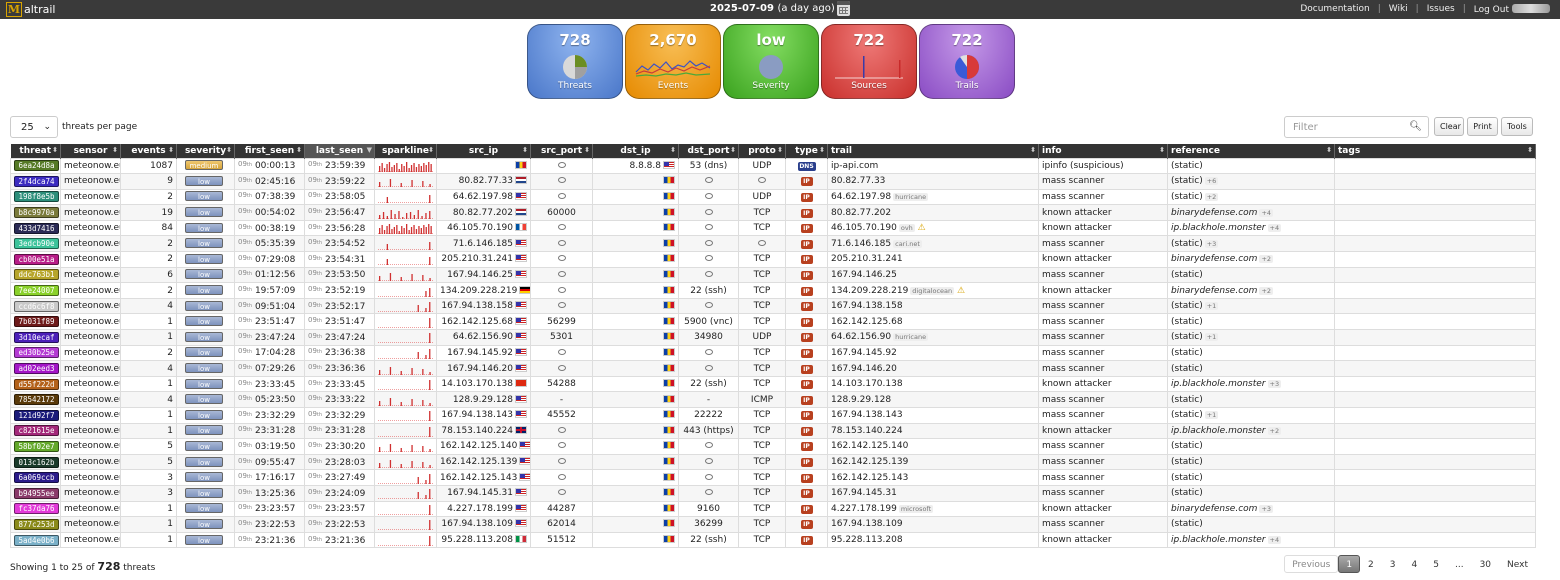 The image size is (1560, 580). Describe the element at coordinates (483, 151) in the screenshot. I see `column-header-src-ip: src_ip ⬍` at that location.